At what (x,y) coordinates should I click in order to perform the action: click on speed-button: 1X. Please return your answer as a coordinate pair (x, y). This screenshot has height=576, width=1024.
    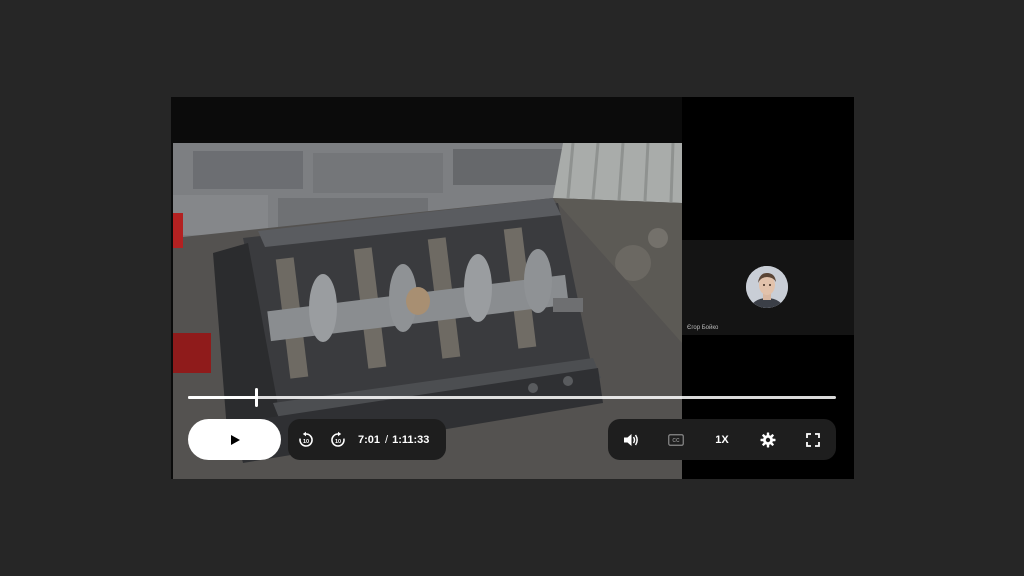
    Looking at the image, I should click on (722, 440).